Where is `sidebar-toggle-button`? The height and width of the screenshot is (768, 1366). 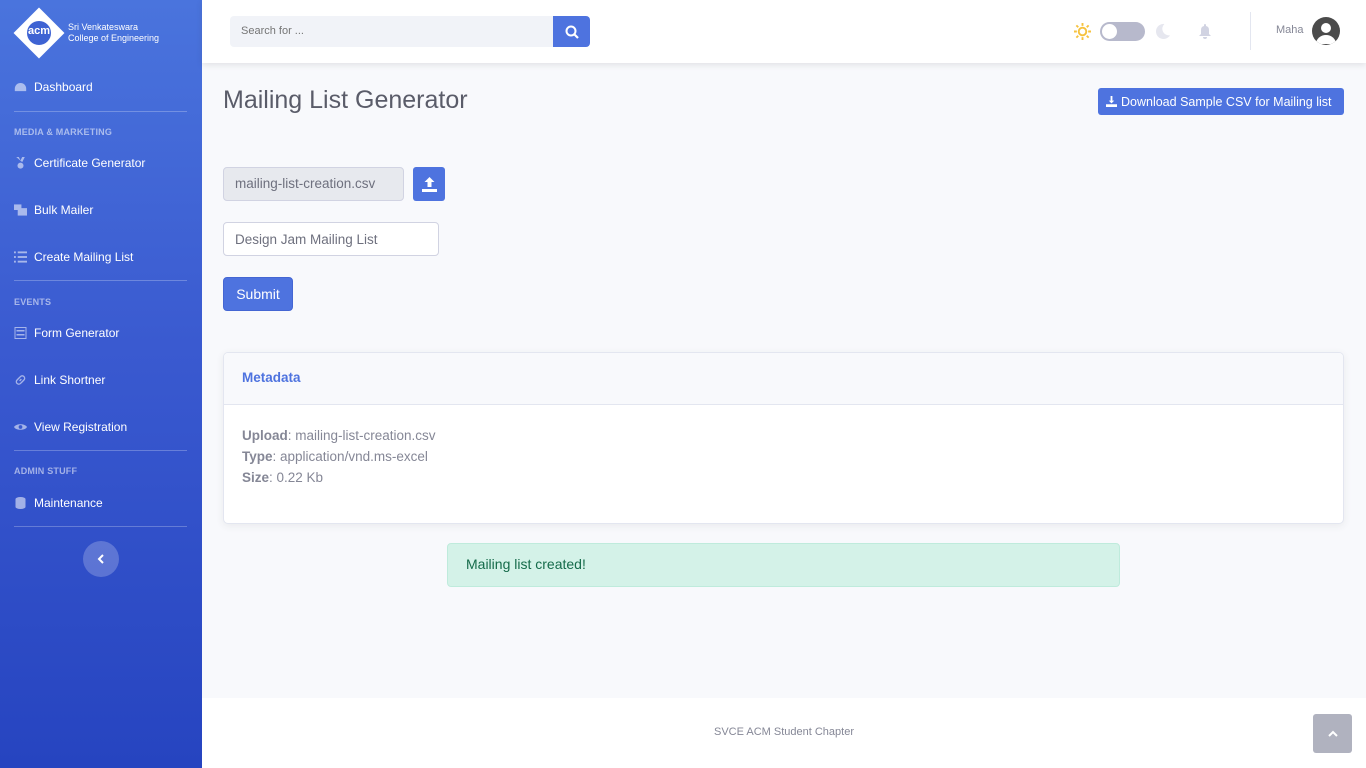 sidebar-toggle-button is located at coordinates (101, 559).